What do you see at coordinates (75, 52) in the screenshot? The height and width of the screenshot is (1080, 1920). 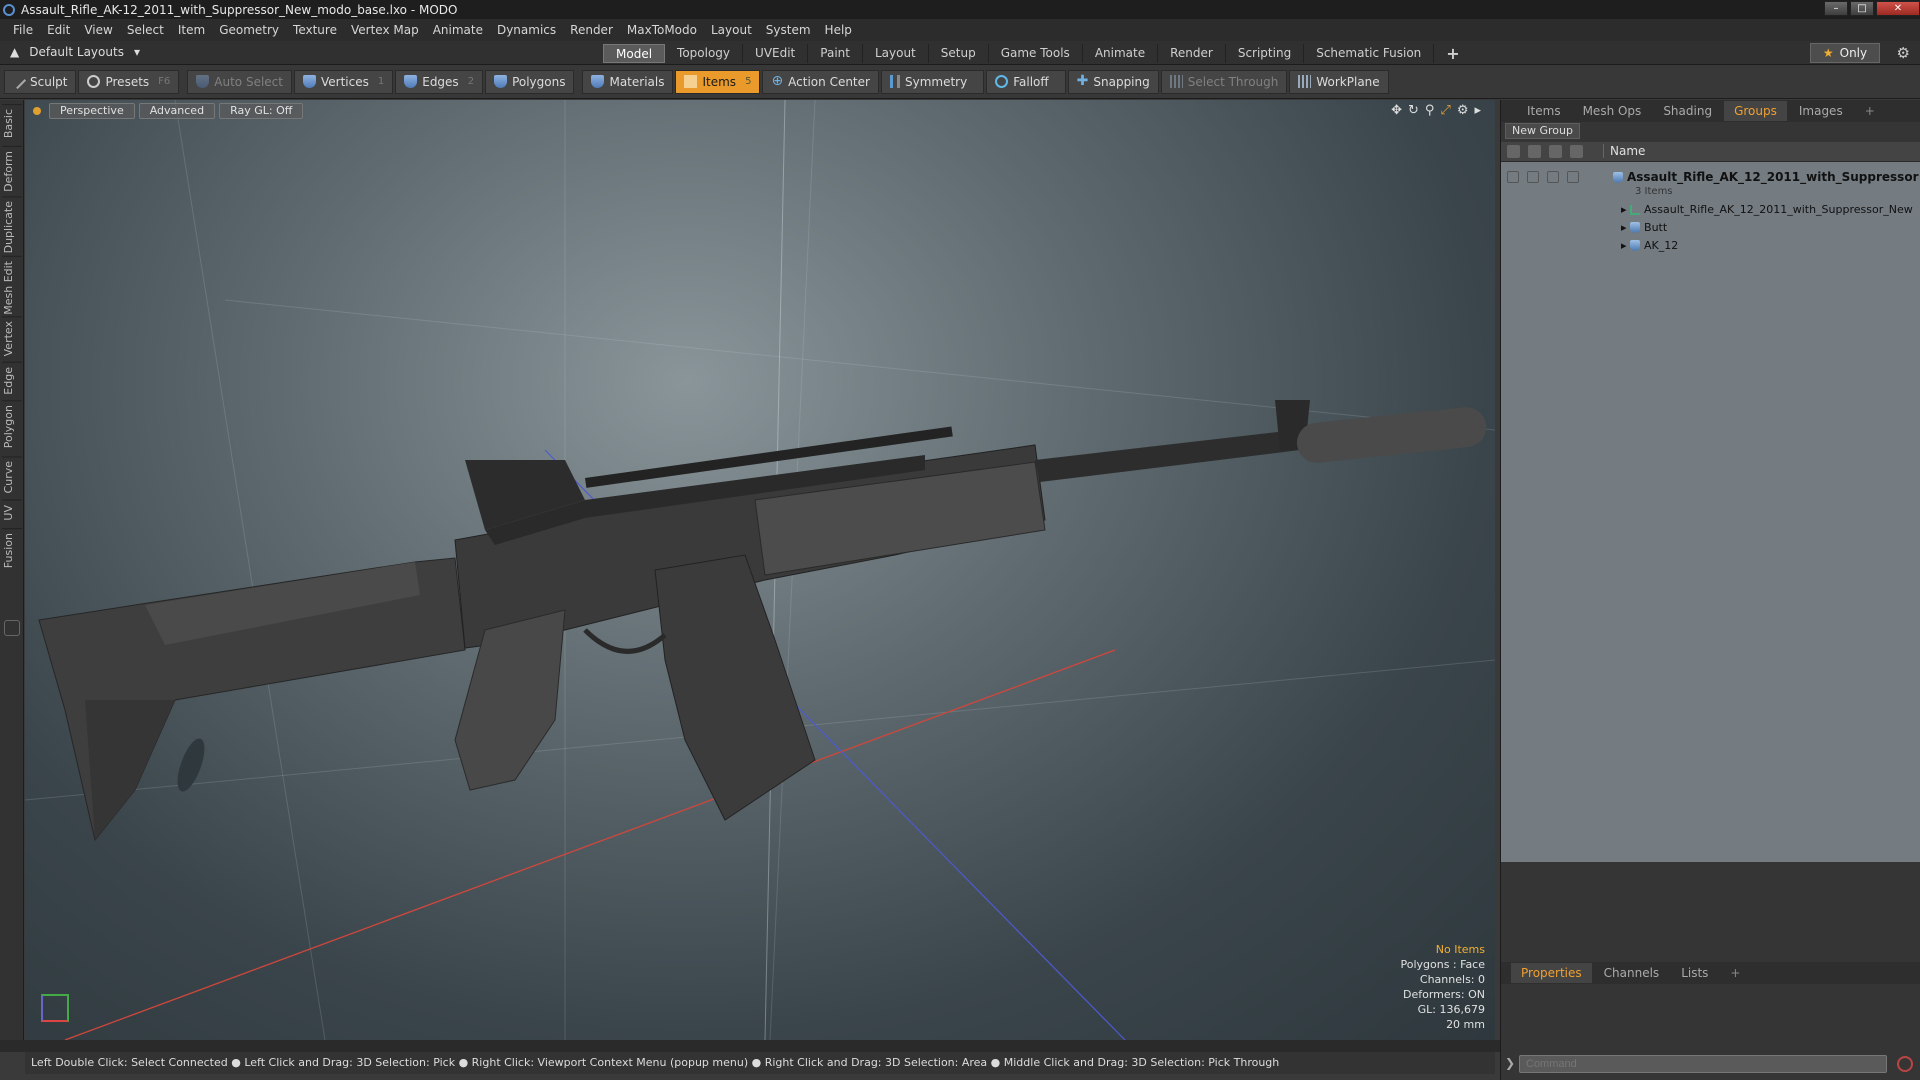 I see `default-layouts-dropdown: ▲ Default Layouts ▾` at bounding box center [75, 52].